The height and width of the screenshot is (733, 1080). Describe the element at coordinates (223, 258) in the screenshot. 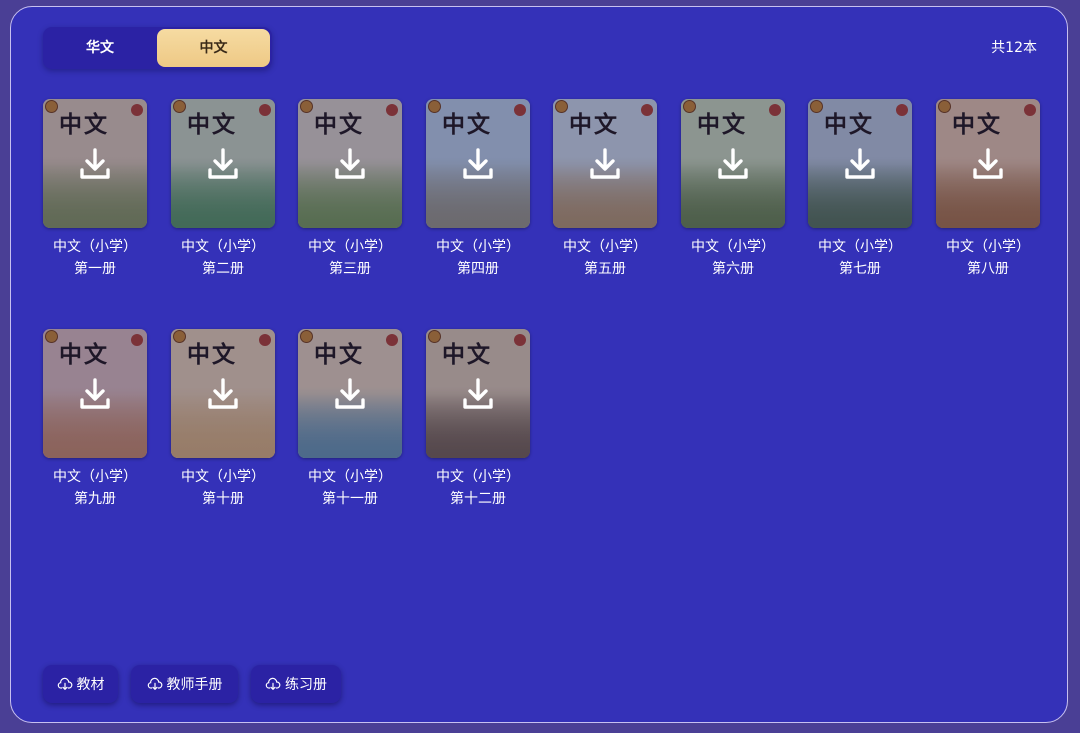

I see `book-caption: 中文（小学） 第二册` at that location.